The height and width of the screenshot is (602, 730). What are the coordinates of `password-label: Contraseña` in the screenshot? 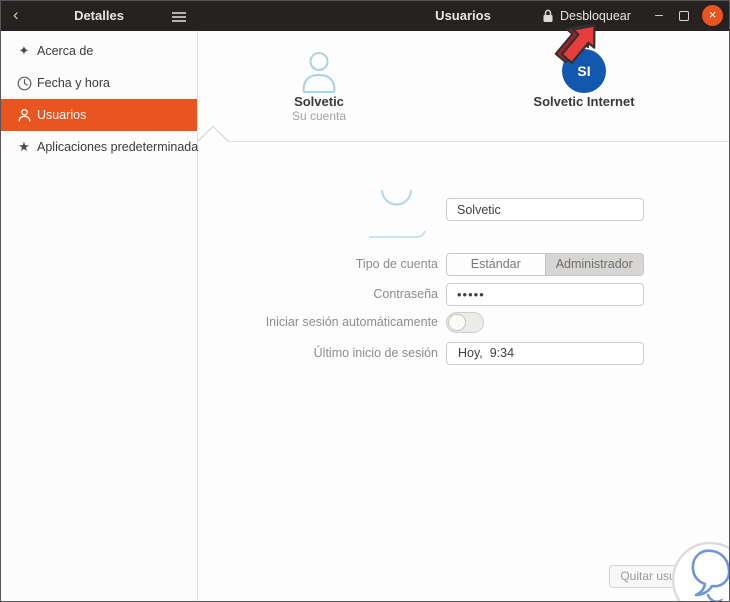 It's located at (405, 294).